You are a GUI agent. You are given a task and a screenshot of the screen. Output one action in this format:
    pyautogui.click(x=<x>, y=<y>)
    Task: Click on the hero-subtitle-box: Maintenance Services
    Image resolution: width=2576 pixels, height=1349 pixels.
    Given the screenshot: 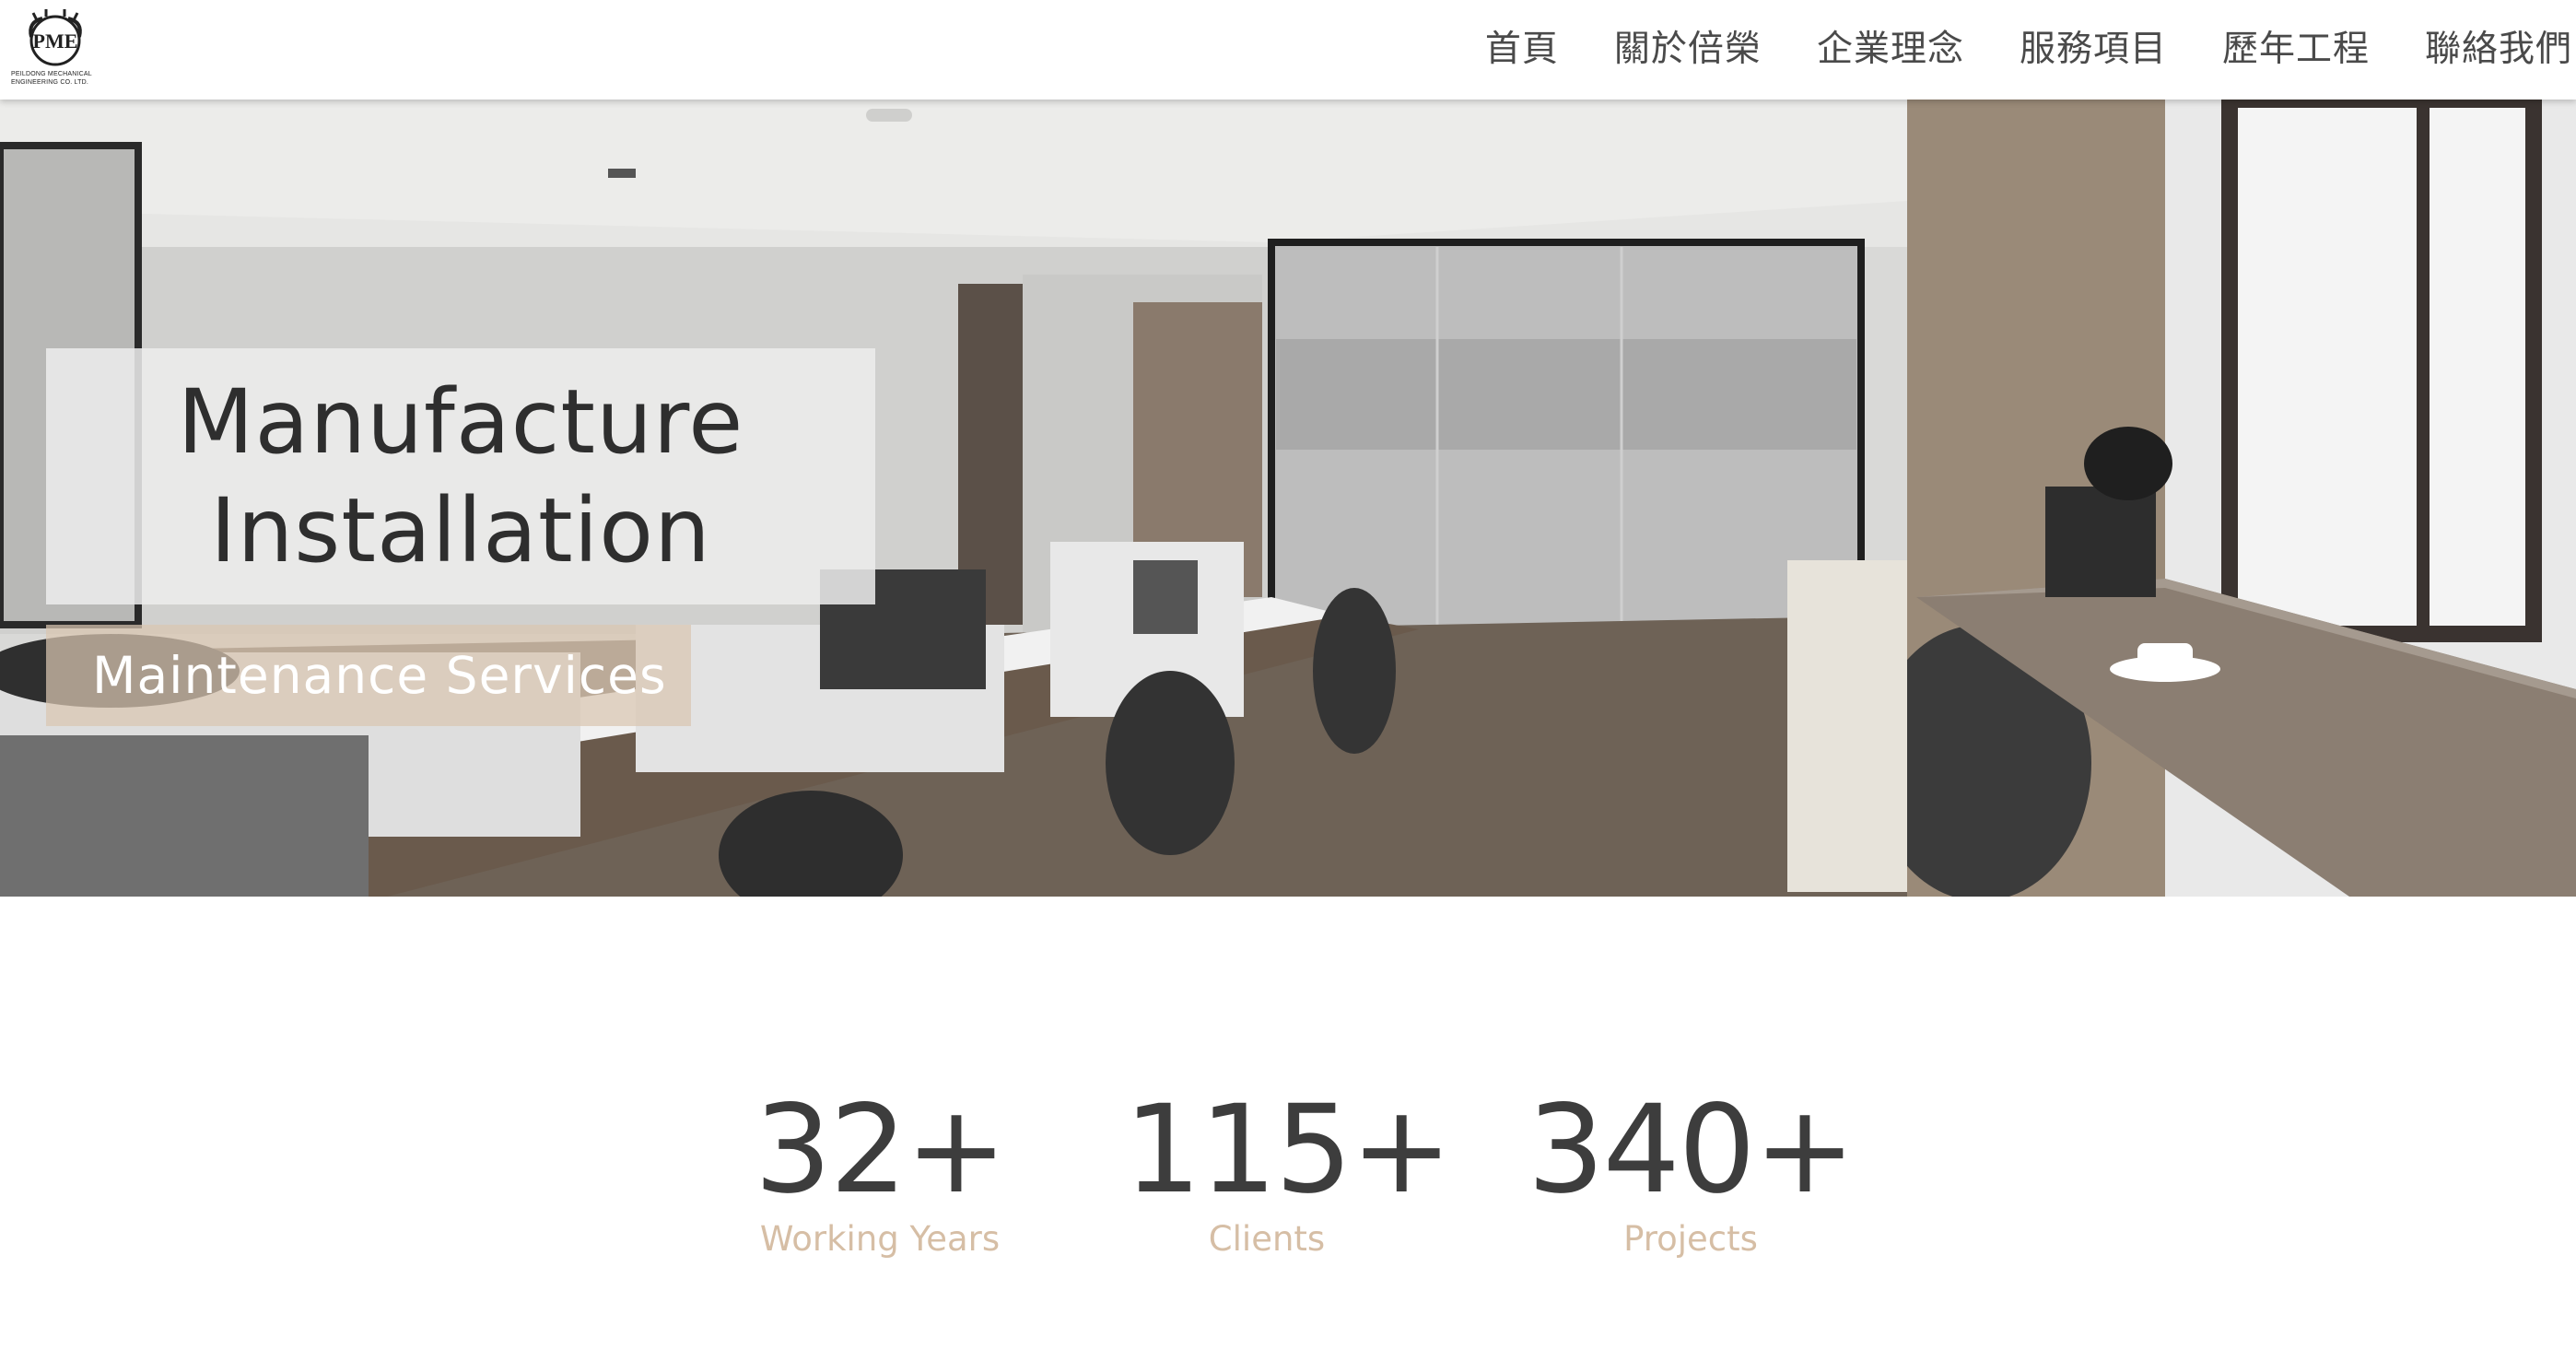 What is the action you would take?
    pyautogui.click(x=368, y=676)
    